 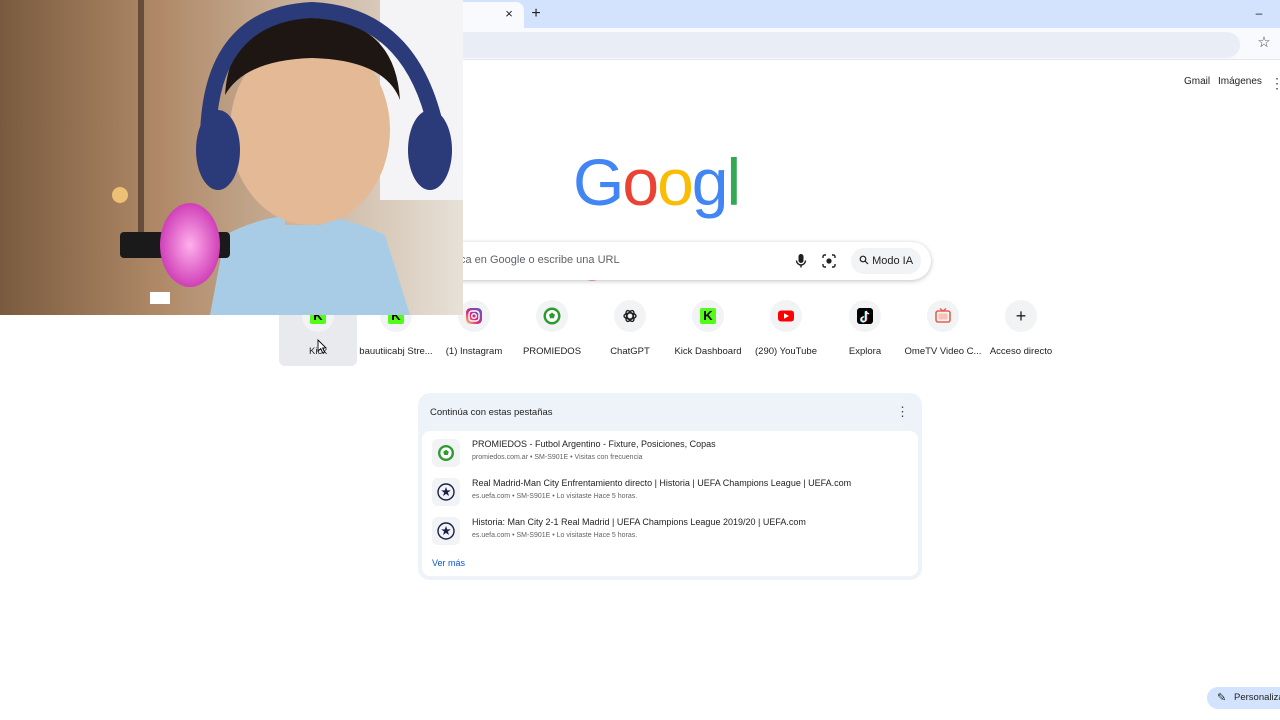 What do you see at coordinates (474, 351) in the screenshot?
I see `shortcut-label: (1) Instagram` at bounding box center [474, 351].